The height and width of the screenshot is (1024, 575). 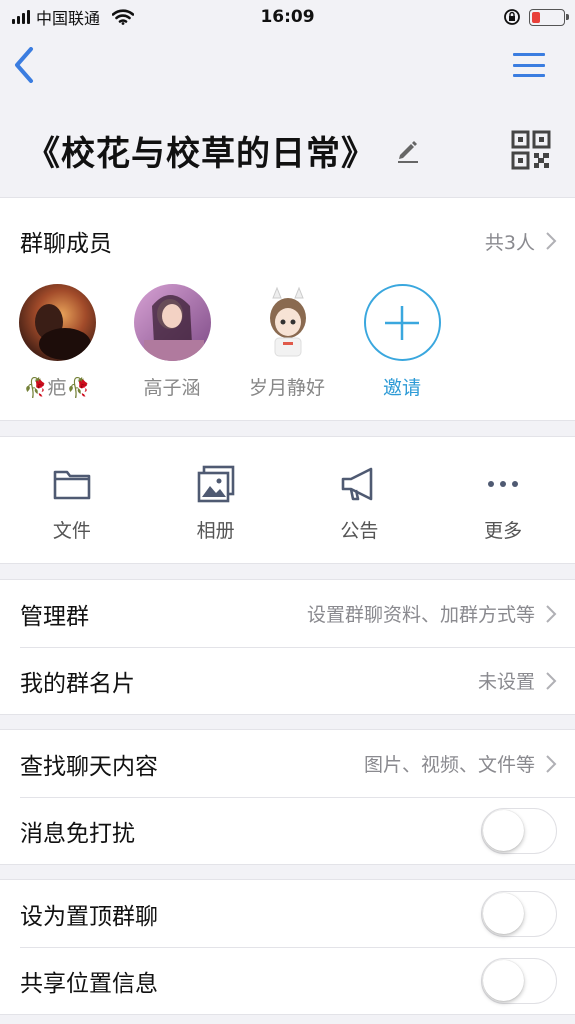 What do you see at coordinates (57, 388) in the screenshot?
I see `member-name: 🥀疤🥀` at bounding box center [57, 388].